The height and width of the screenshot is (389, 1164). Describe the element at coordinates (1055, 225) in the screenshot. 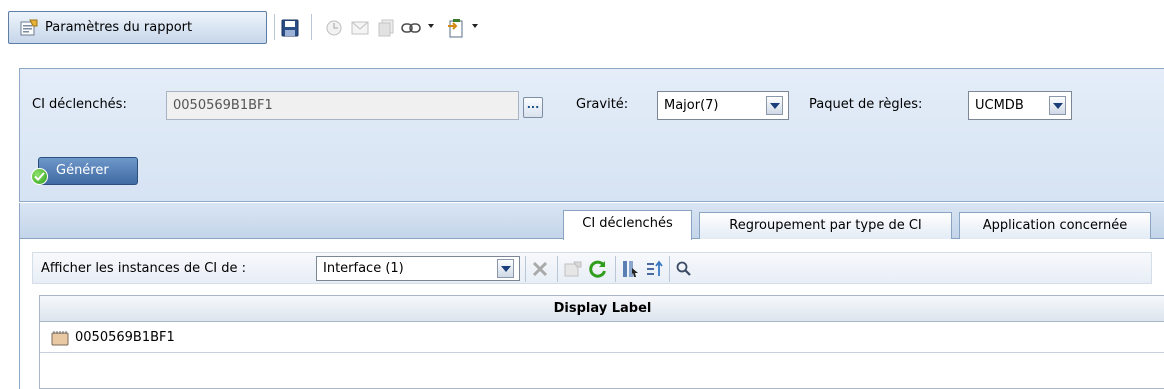

I see `tab-affected-application: Application concernée` at that location.